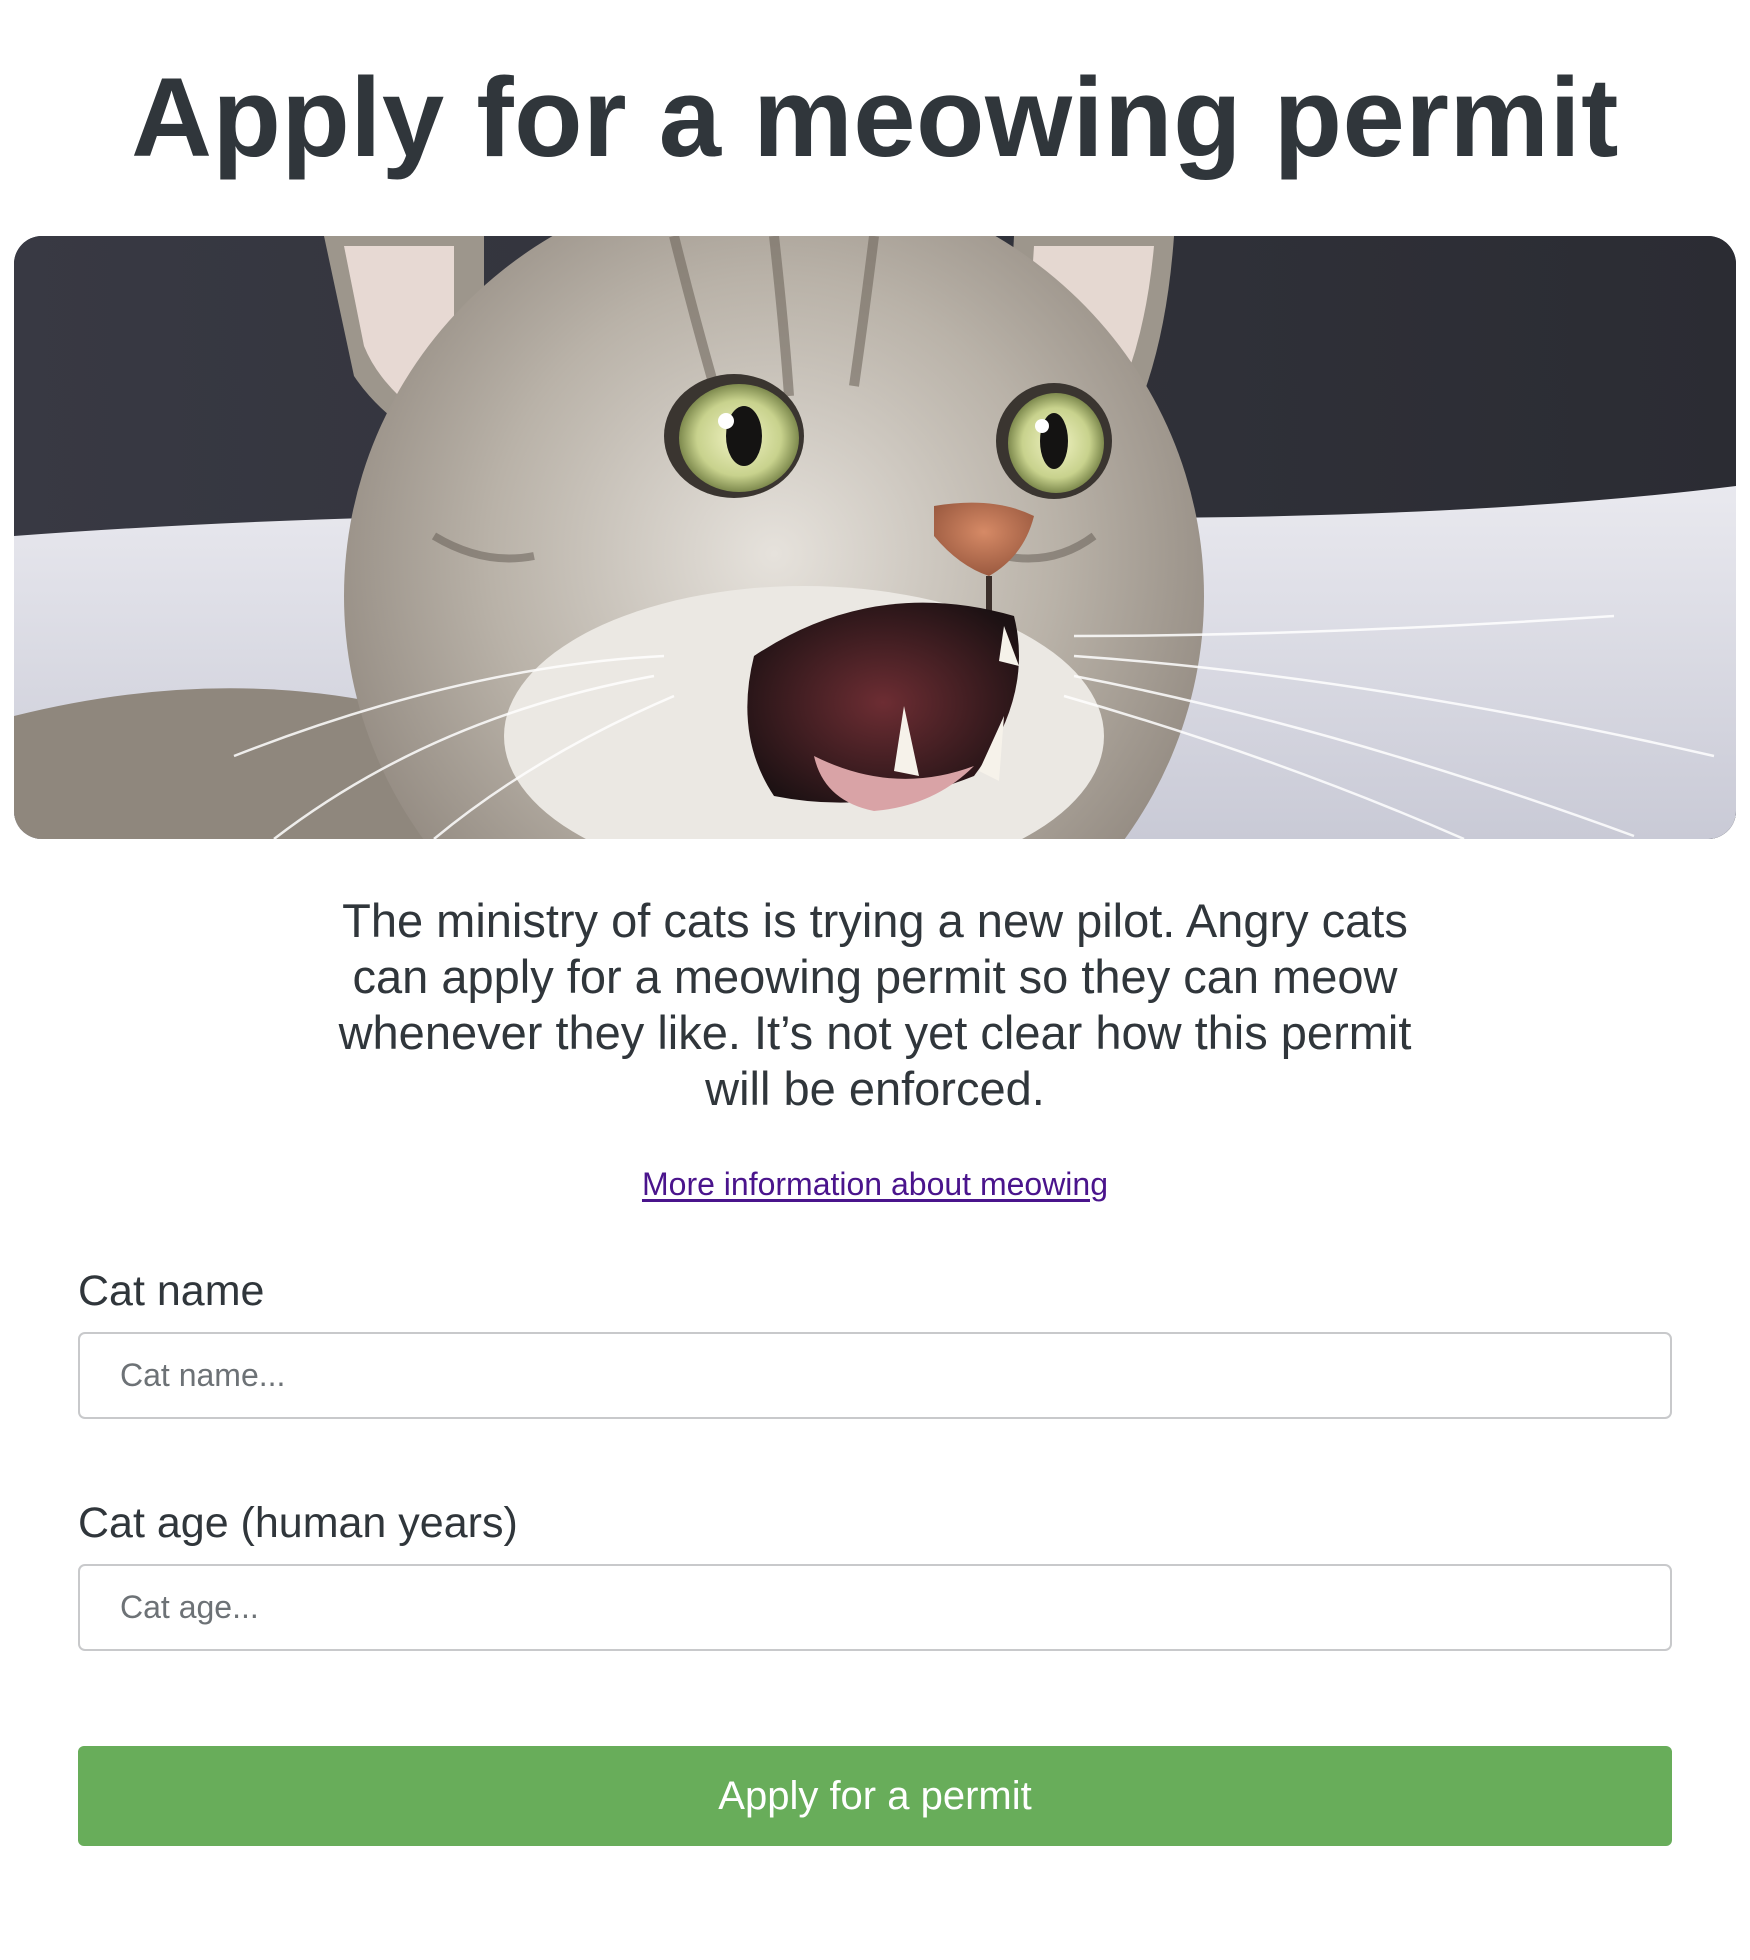 The height and width of the screenshot is (1960, 1750). What do you see at coordinates (171, 1291) in the screenshot?
I see `cat-name-label: Cat name` at bounding box center [171, 1291].